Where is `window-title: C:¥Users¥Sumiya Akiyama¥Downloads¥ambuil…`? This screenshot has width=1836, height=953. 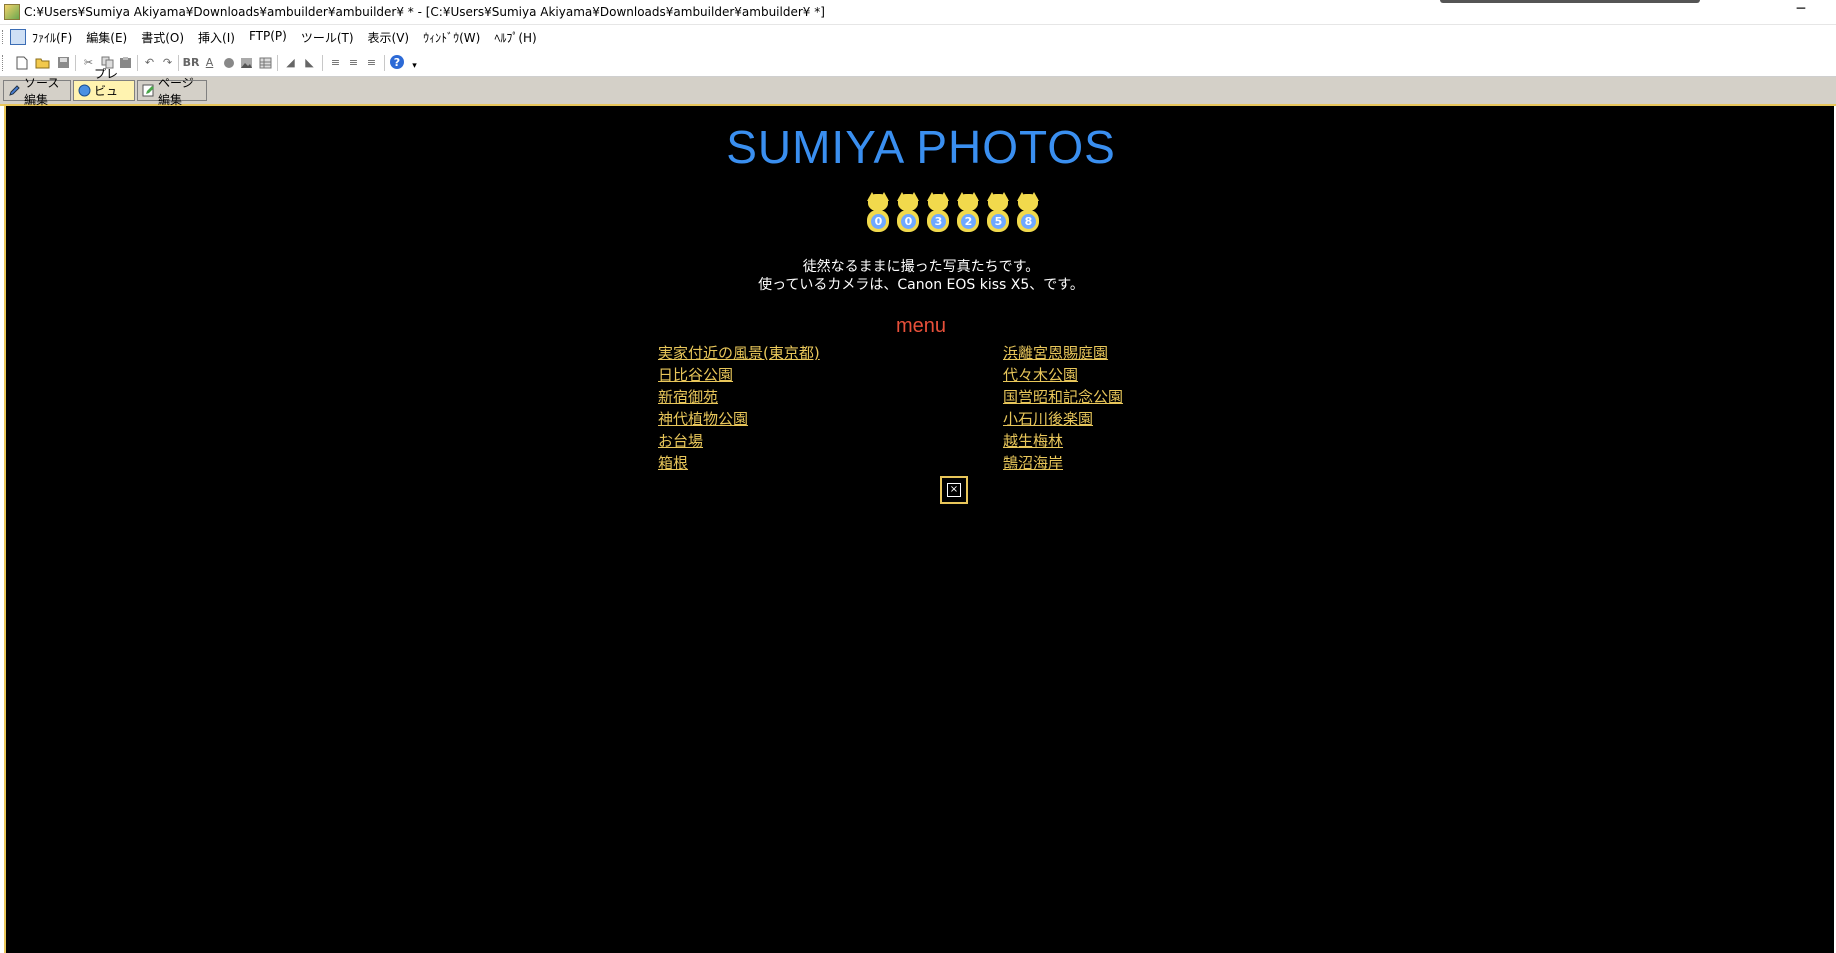 window-title: C:¥Users¥Sumiya Akiyama¥Downloads¥ambuil… is located at coordinates (424, 12).